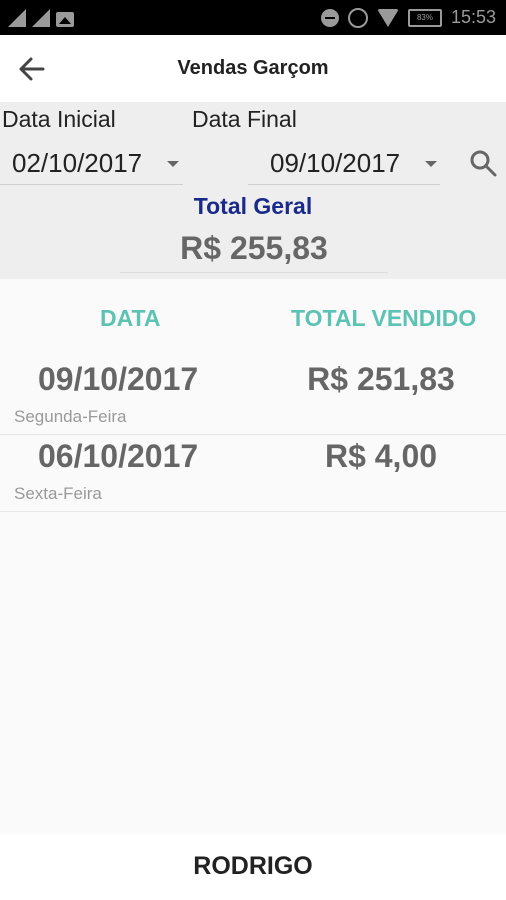  Describe the element at coordinates (381, 456) in the screenshot. I see `row-total: R$ 4,00` at that location.